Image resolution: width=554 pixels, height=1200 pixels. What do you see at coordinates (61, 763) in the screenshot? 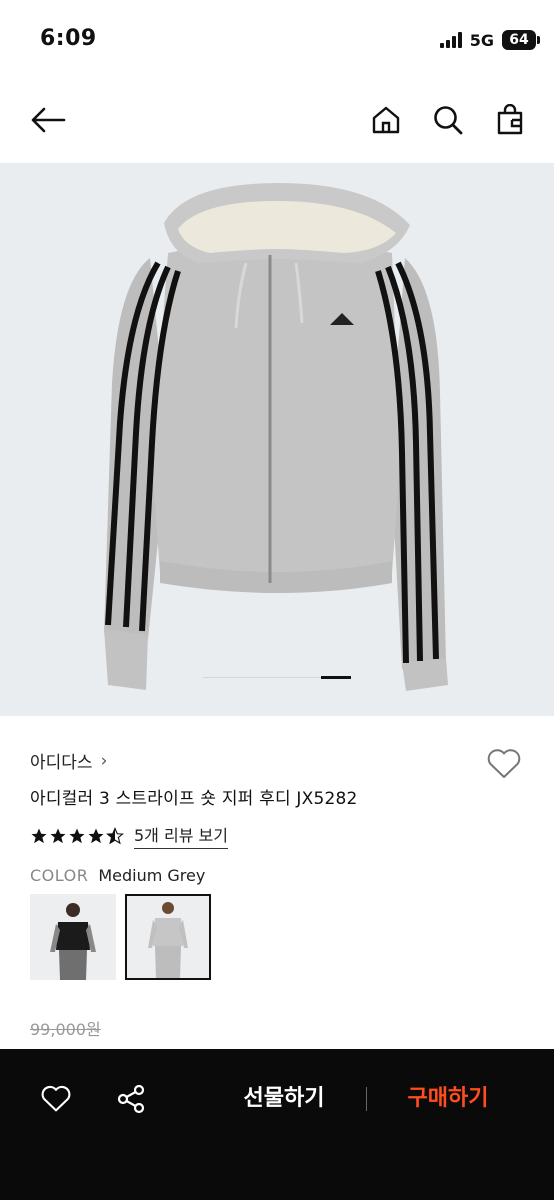
I see `brand-name: 아디다스` at bounding box center [61, 763].